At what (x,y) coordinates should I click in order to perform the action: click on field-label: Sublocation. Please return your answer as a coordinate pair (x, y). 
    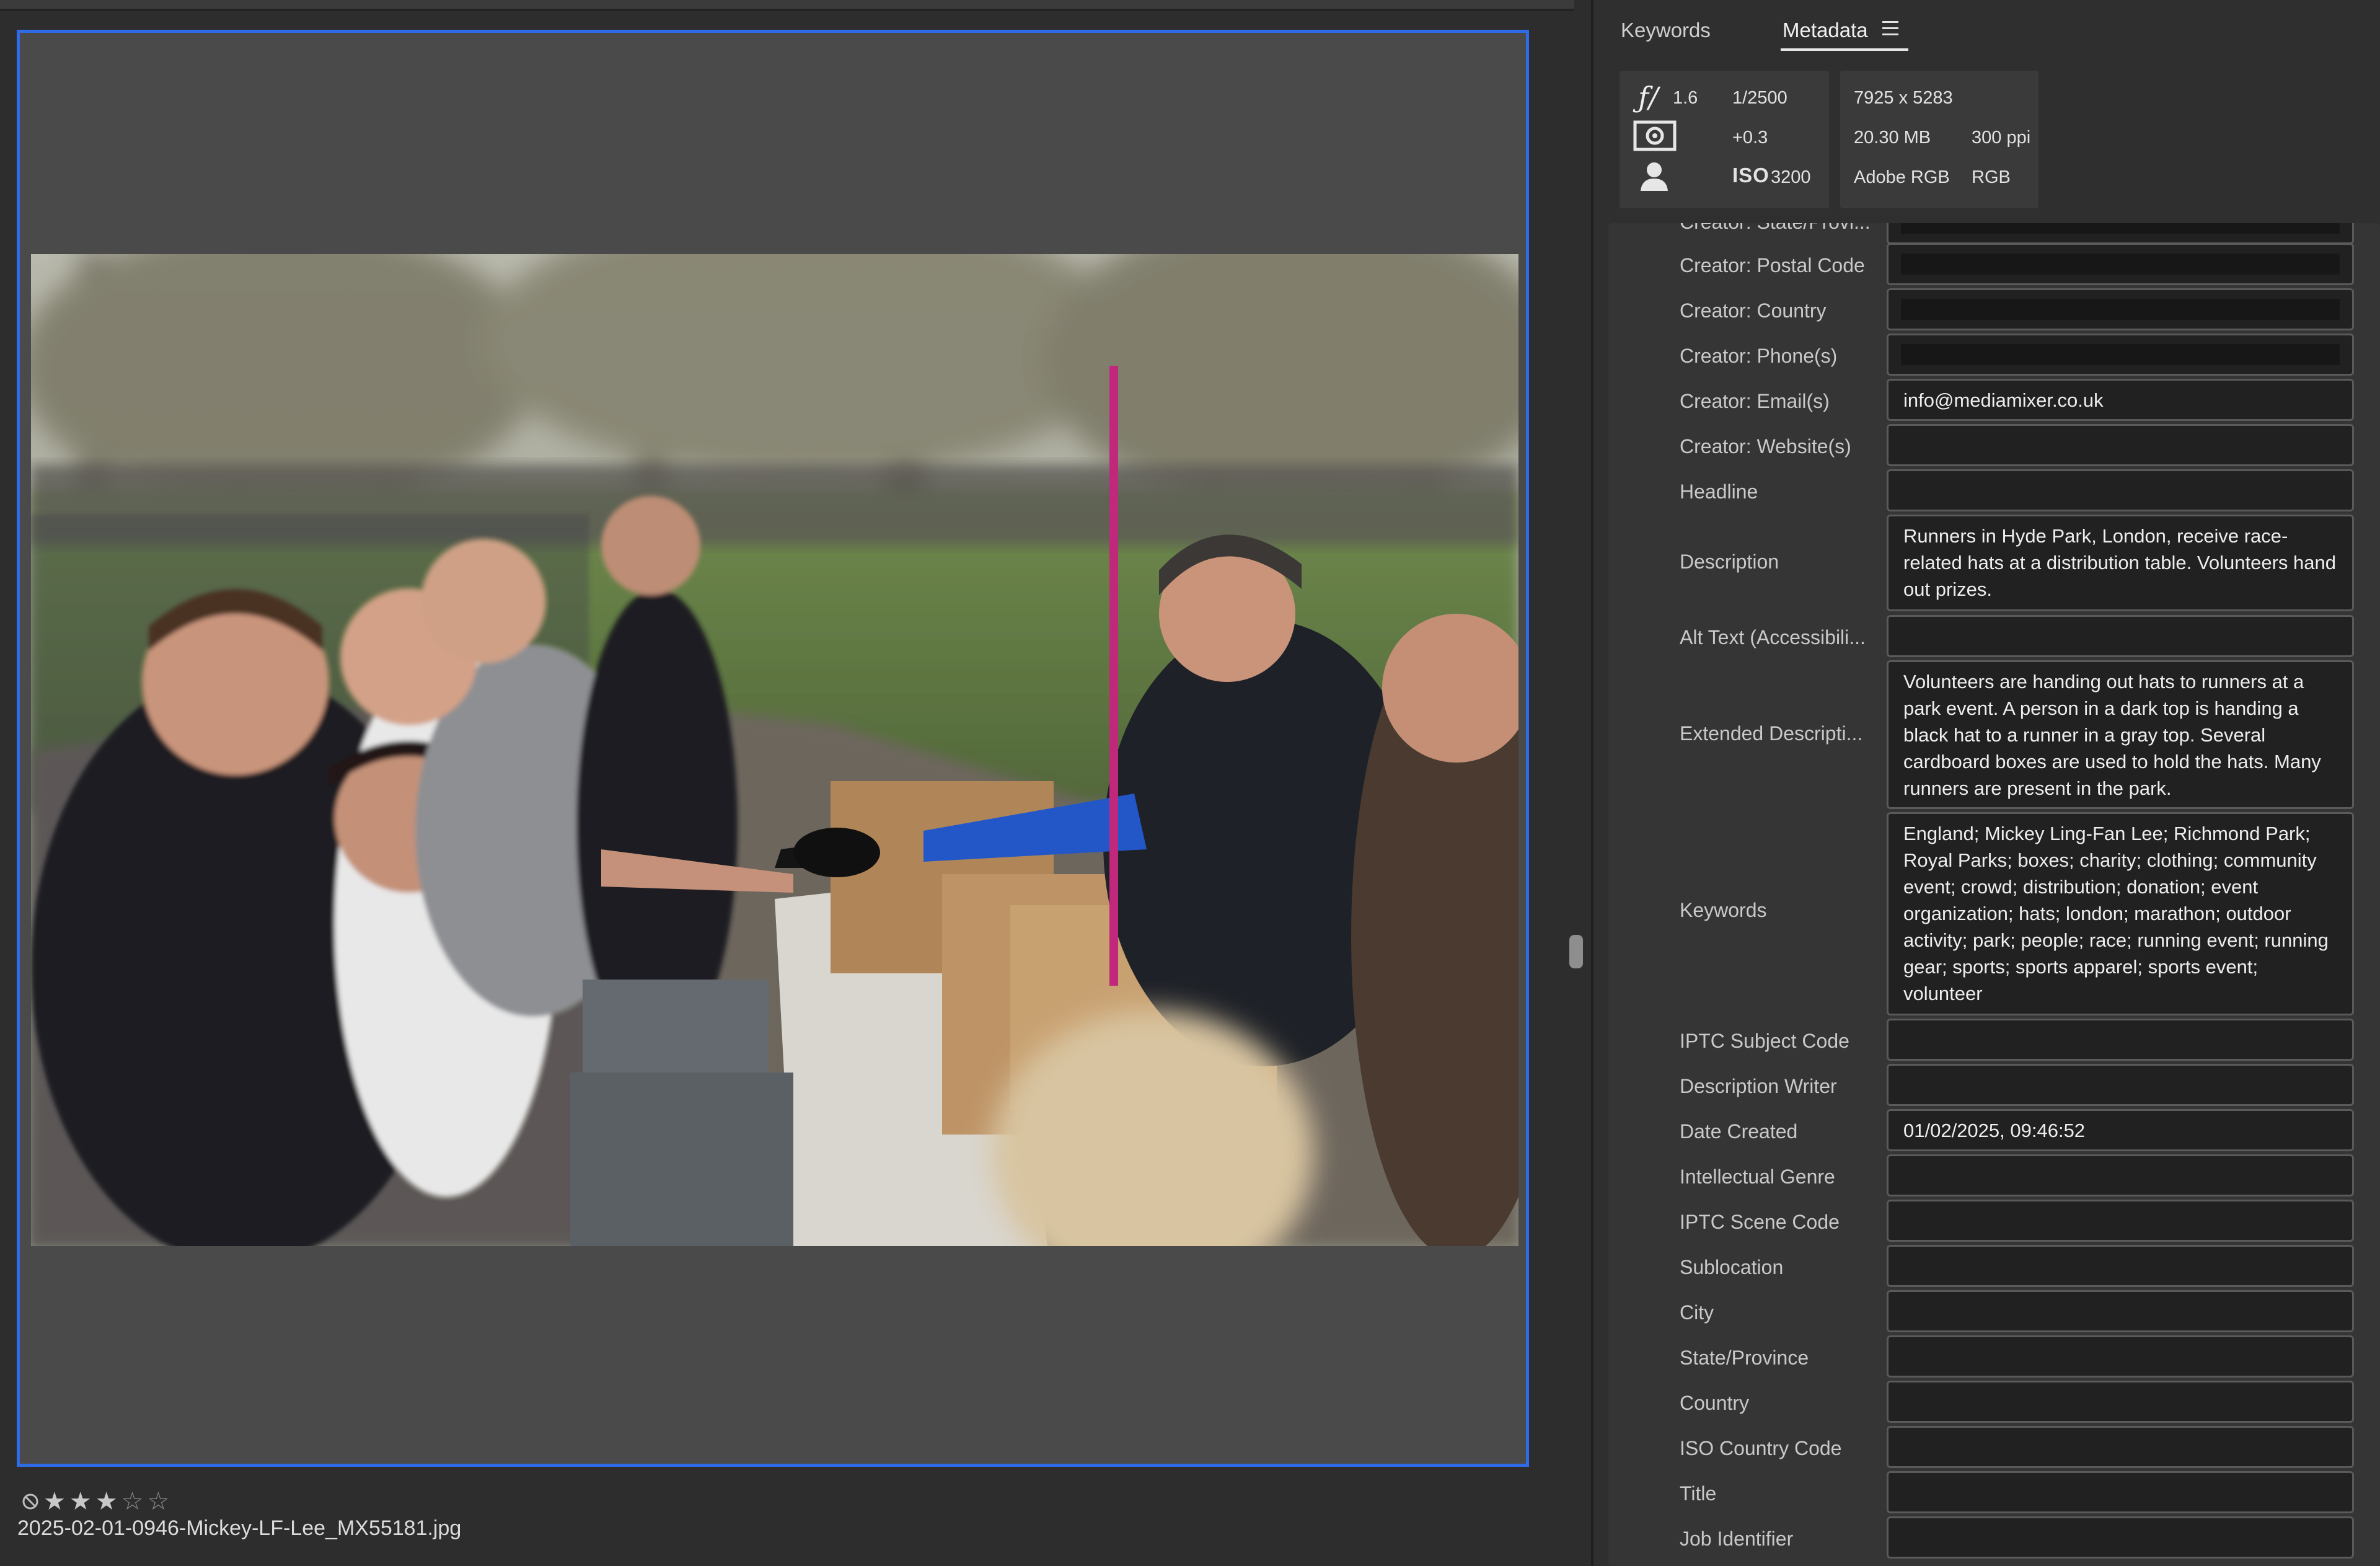
    Looking at the image, I should click on (1732, 1267).